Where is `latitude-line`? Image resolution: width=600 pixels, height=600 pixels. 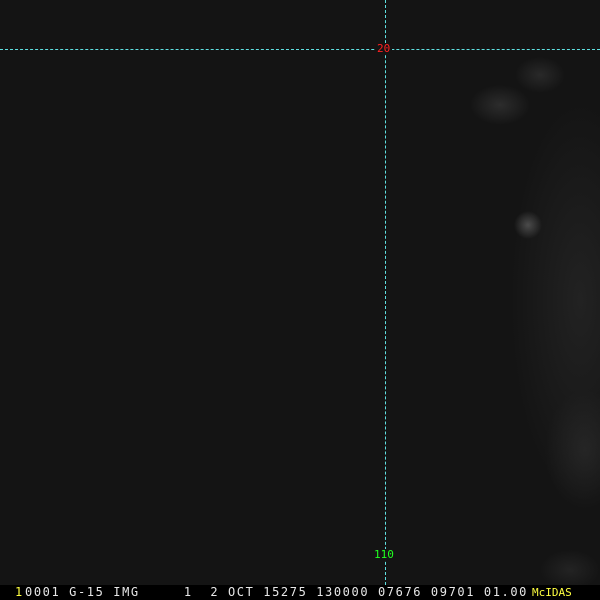 latitude-line is located at coordinates (300, 49).